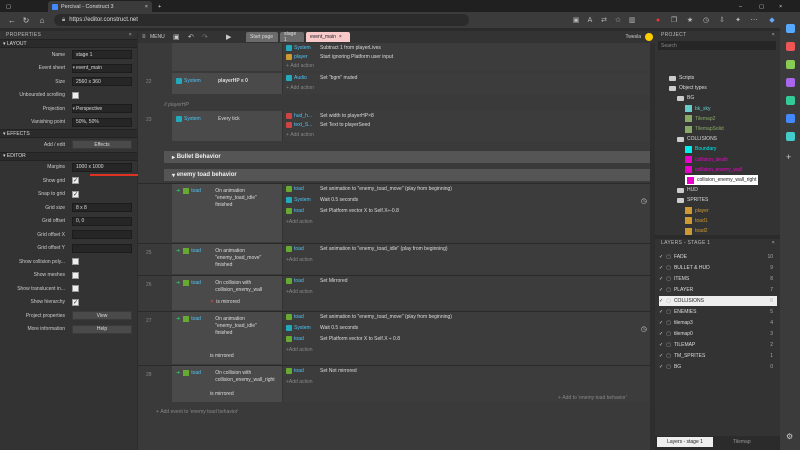 Image resolution: width=800 pixels, height=450 pixels. Describe the element at coordinates (321, 78) in the screenshot. I see `action-line: Audio Set "bgm" muted` at that location.